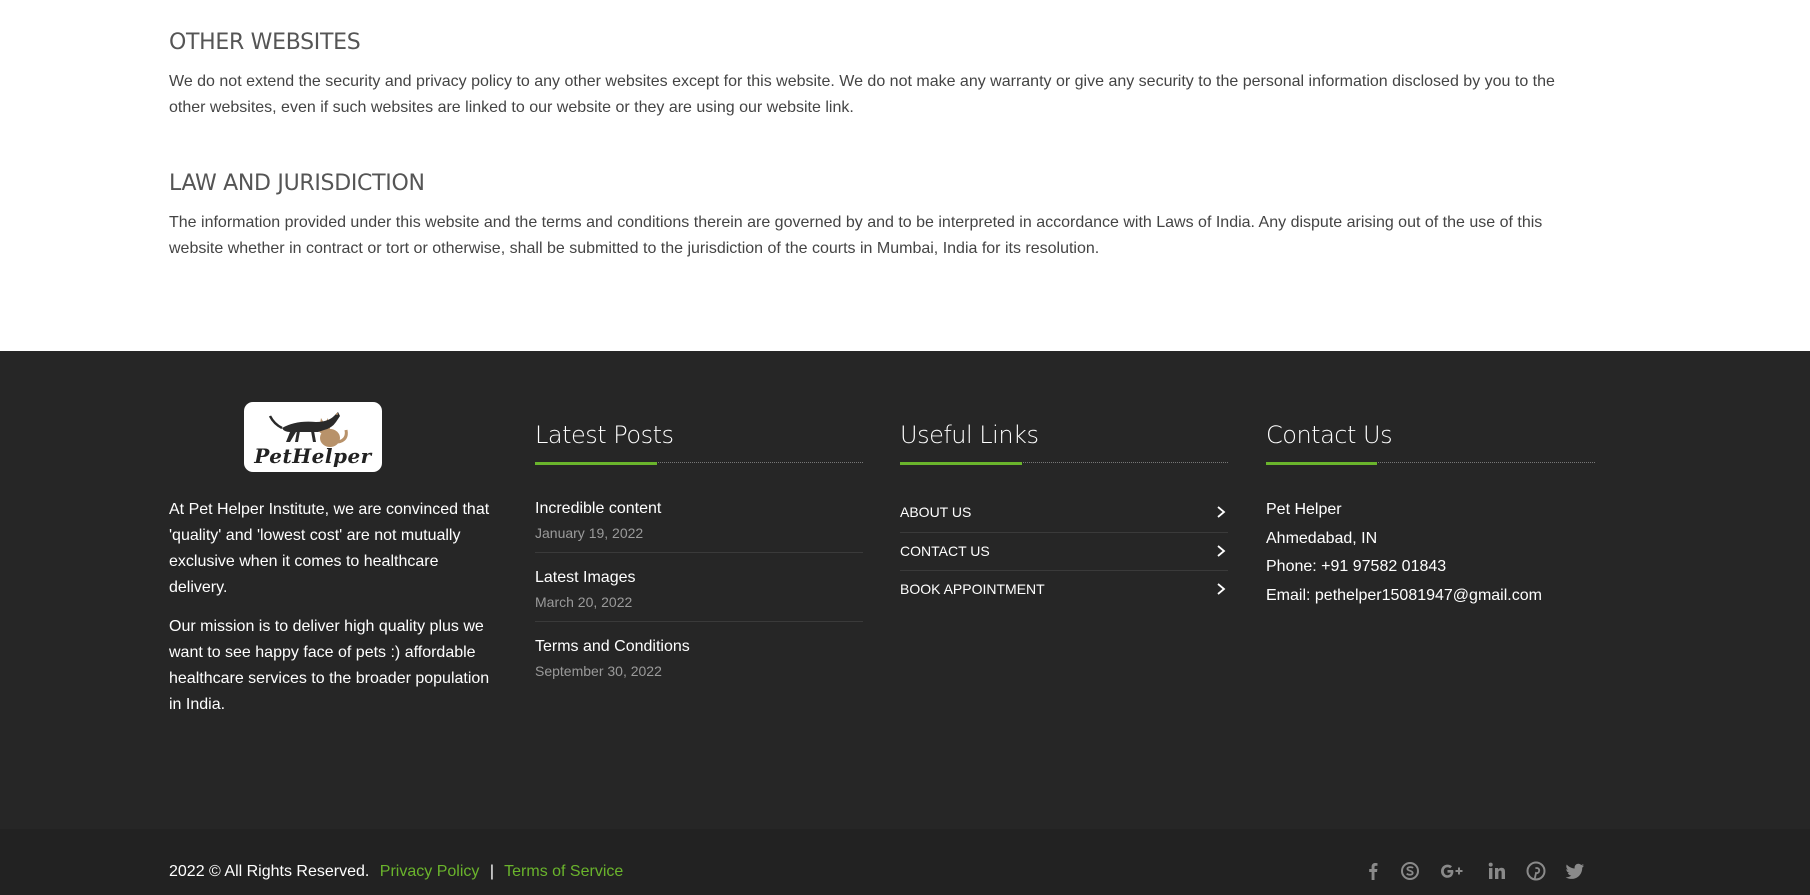  What do you see at coordinates (699, 658) in the screenshot?
I see `post-item: Terms and Conditions September 30, 2022` at bounding box center [699, 658].